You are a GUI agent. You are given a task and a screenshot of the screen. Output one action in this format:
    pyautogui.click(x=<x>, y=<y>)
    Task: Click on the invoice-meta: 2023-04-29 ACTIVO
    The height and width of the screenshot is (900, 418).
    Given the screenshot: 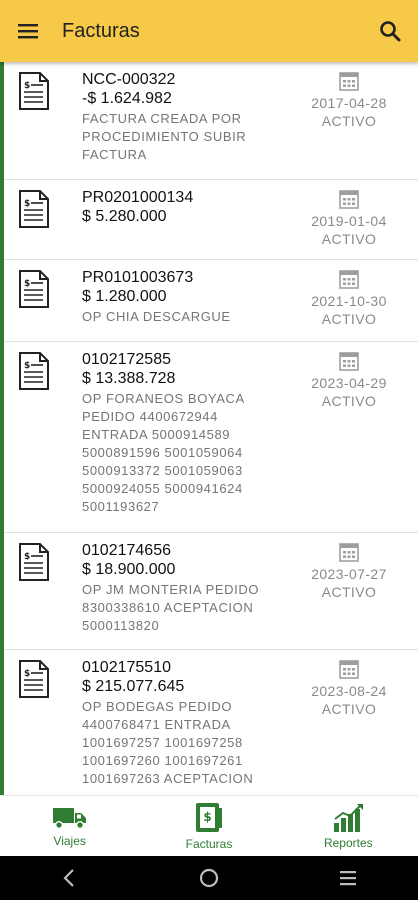 What is the action you would take?
    pyautogui.click(x=349, y=380)
    